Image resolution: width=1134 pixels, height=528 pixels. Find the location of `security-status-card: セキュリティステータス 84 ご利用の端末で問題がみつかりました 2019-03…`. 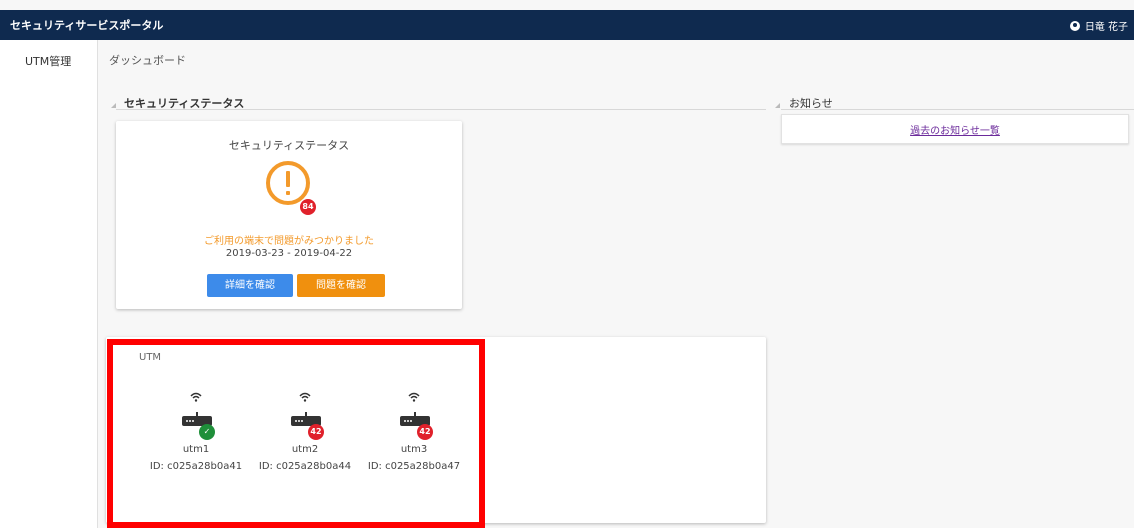

security-status-card: セキュリティステータス 84 ご利用の端末で問題がみつかりました 2019-03… is located at coordinates (289, 215).